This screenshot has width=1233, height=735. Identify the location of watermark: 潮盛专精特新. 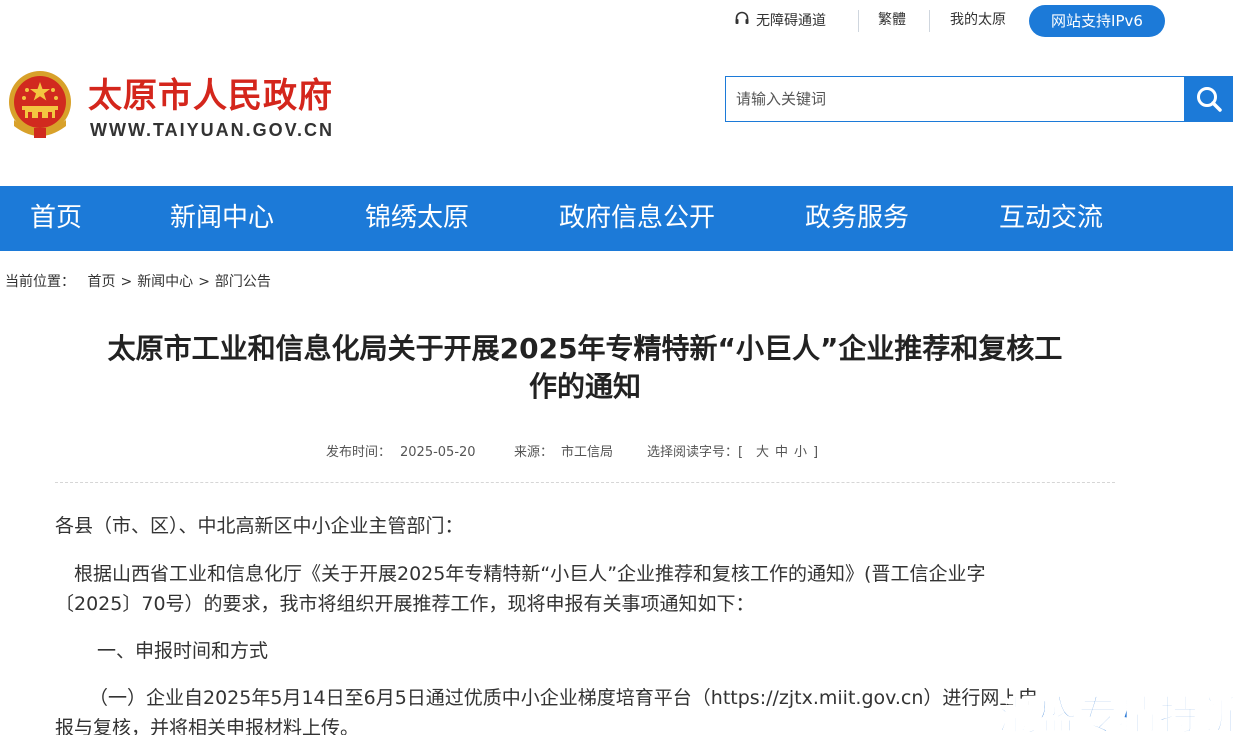
(1115, 713).